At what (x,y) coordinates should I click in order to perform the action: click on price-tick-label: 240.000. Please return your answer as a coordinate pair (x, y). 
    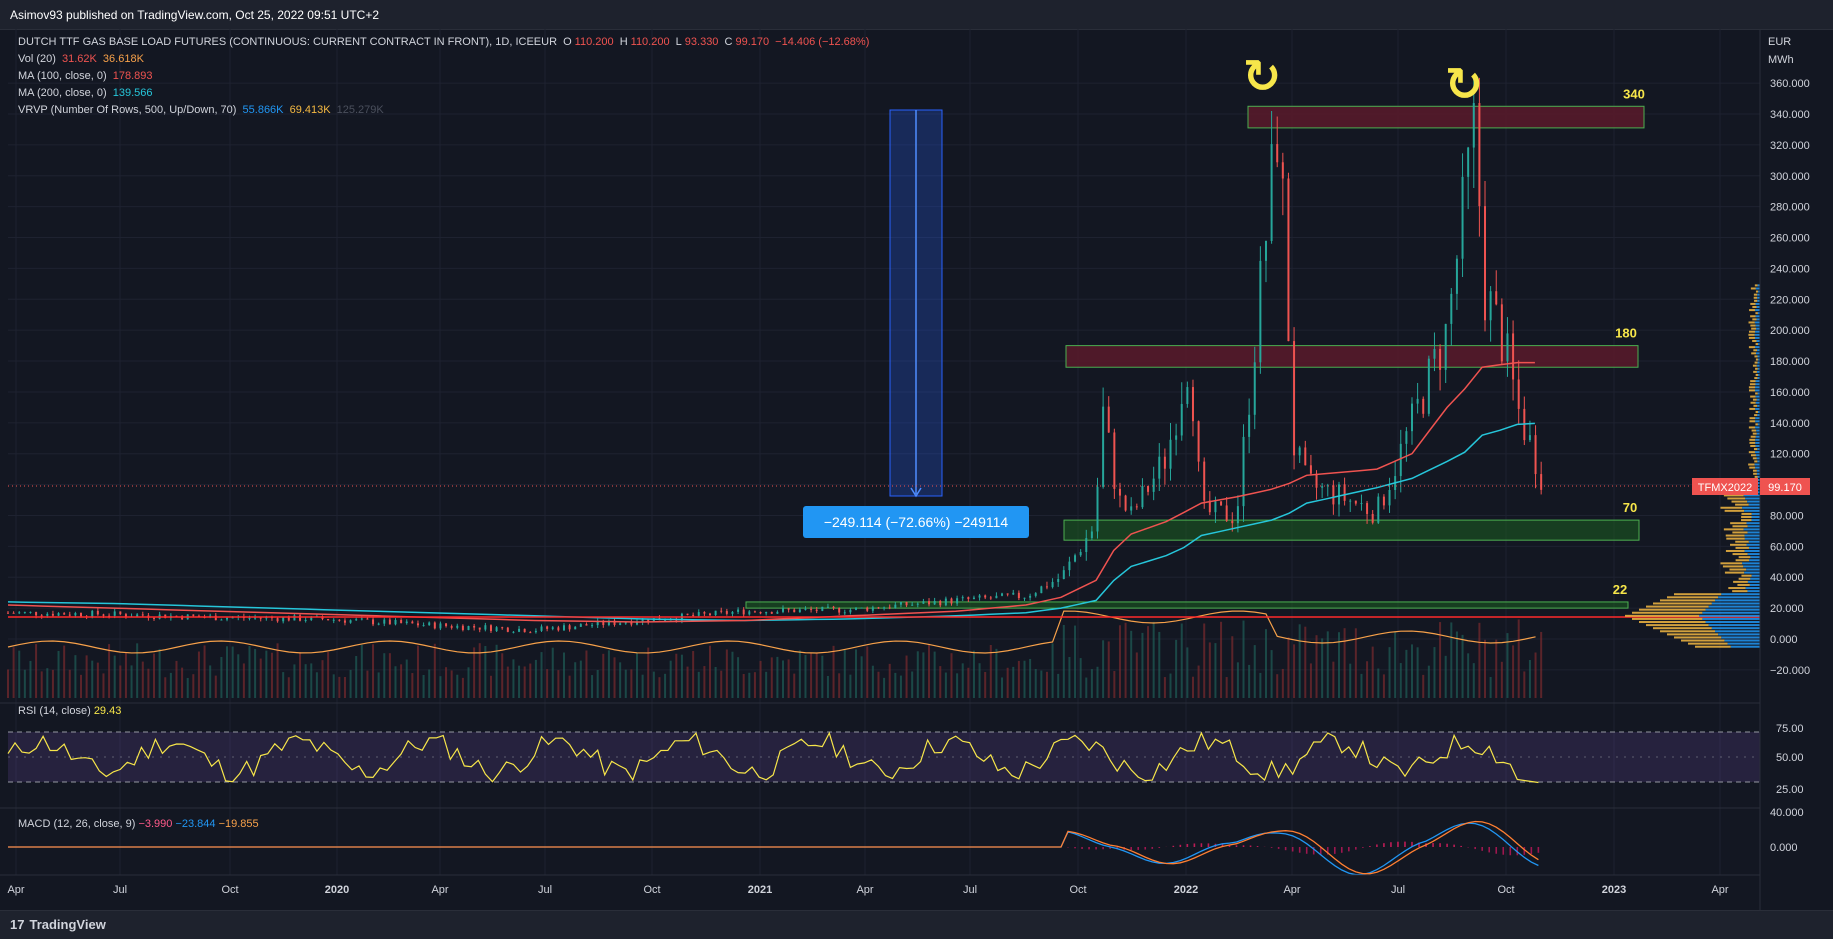
    Looking at the image, I should click on (1790, 269).